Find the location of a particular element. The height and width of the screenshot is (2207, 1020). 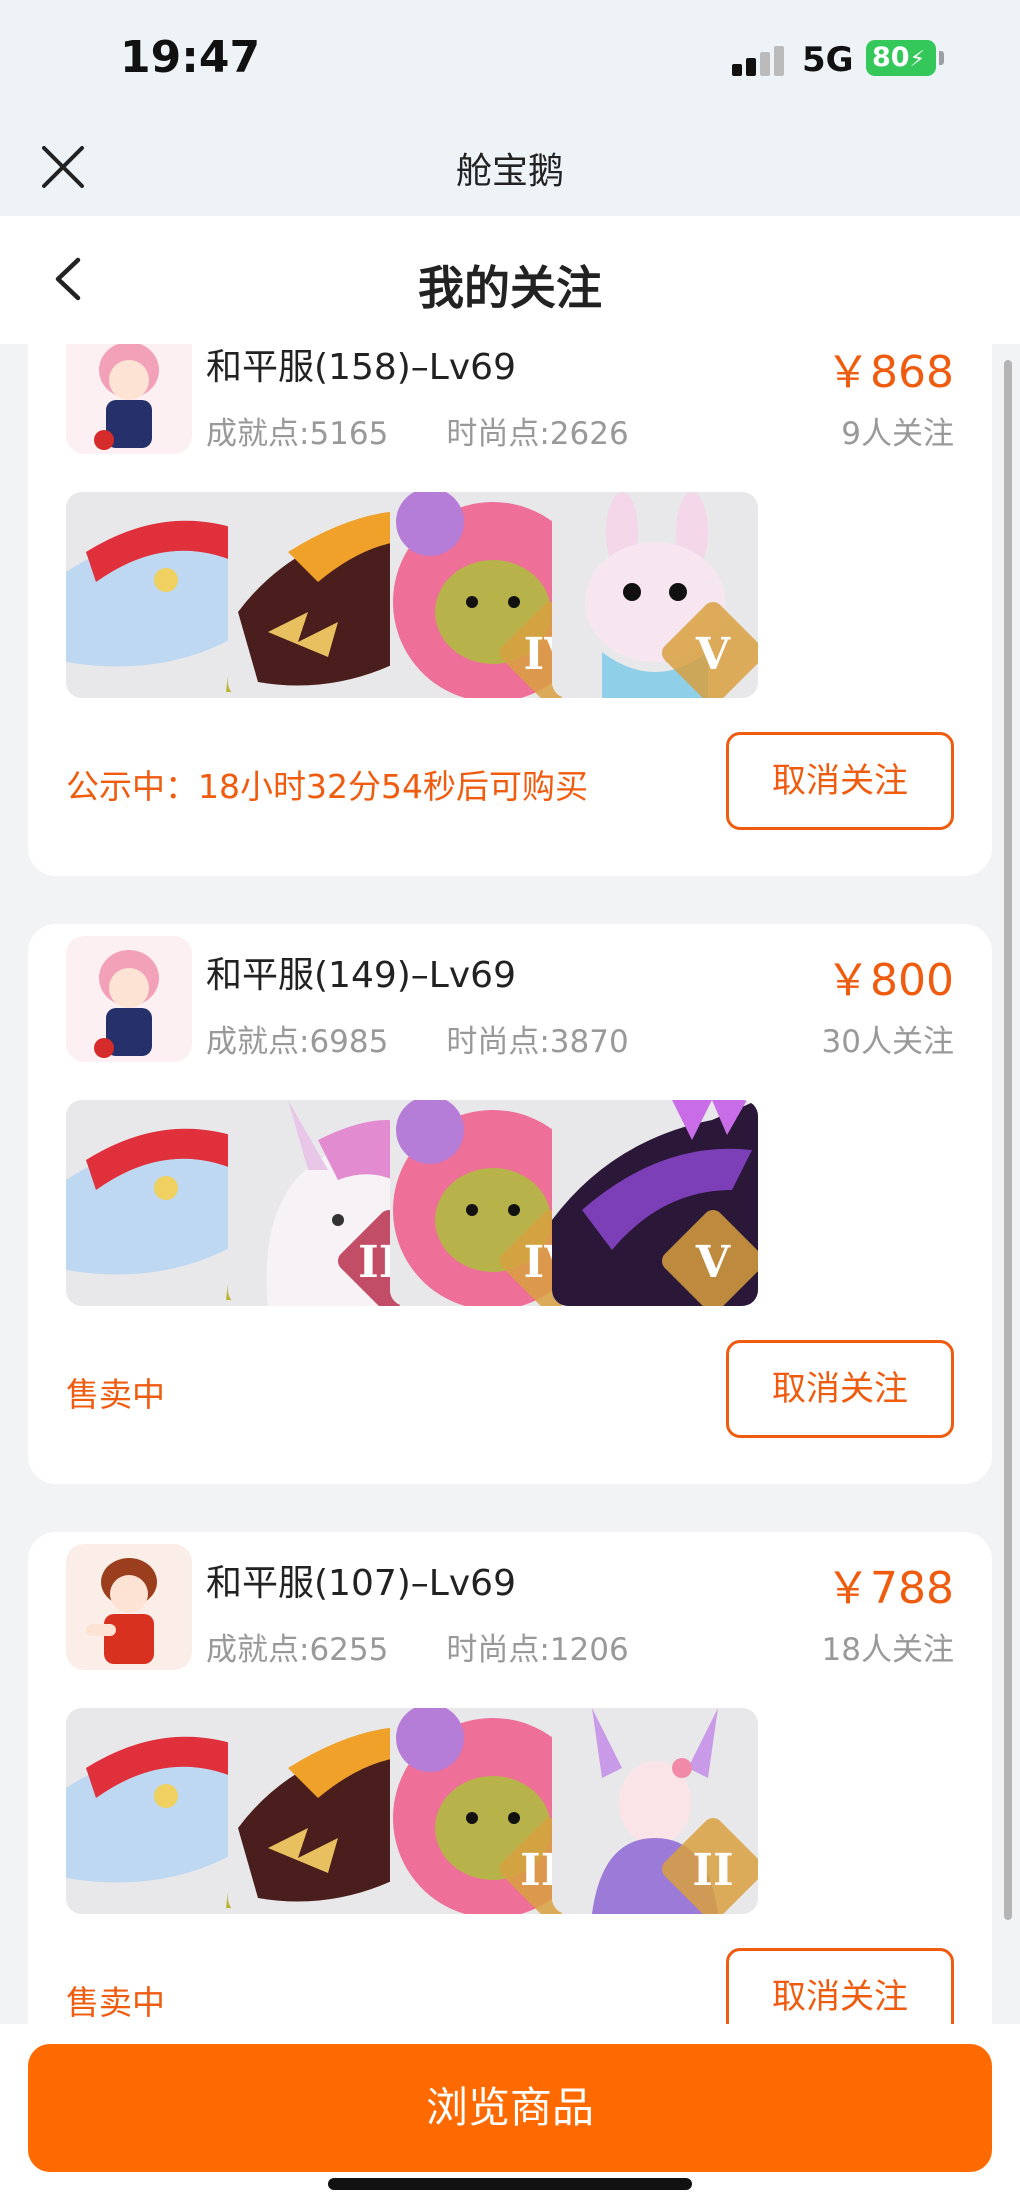

battery-icon: 80⚡ is located at coordinates (905, 58).